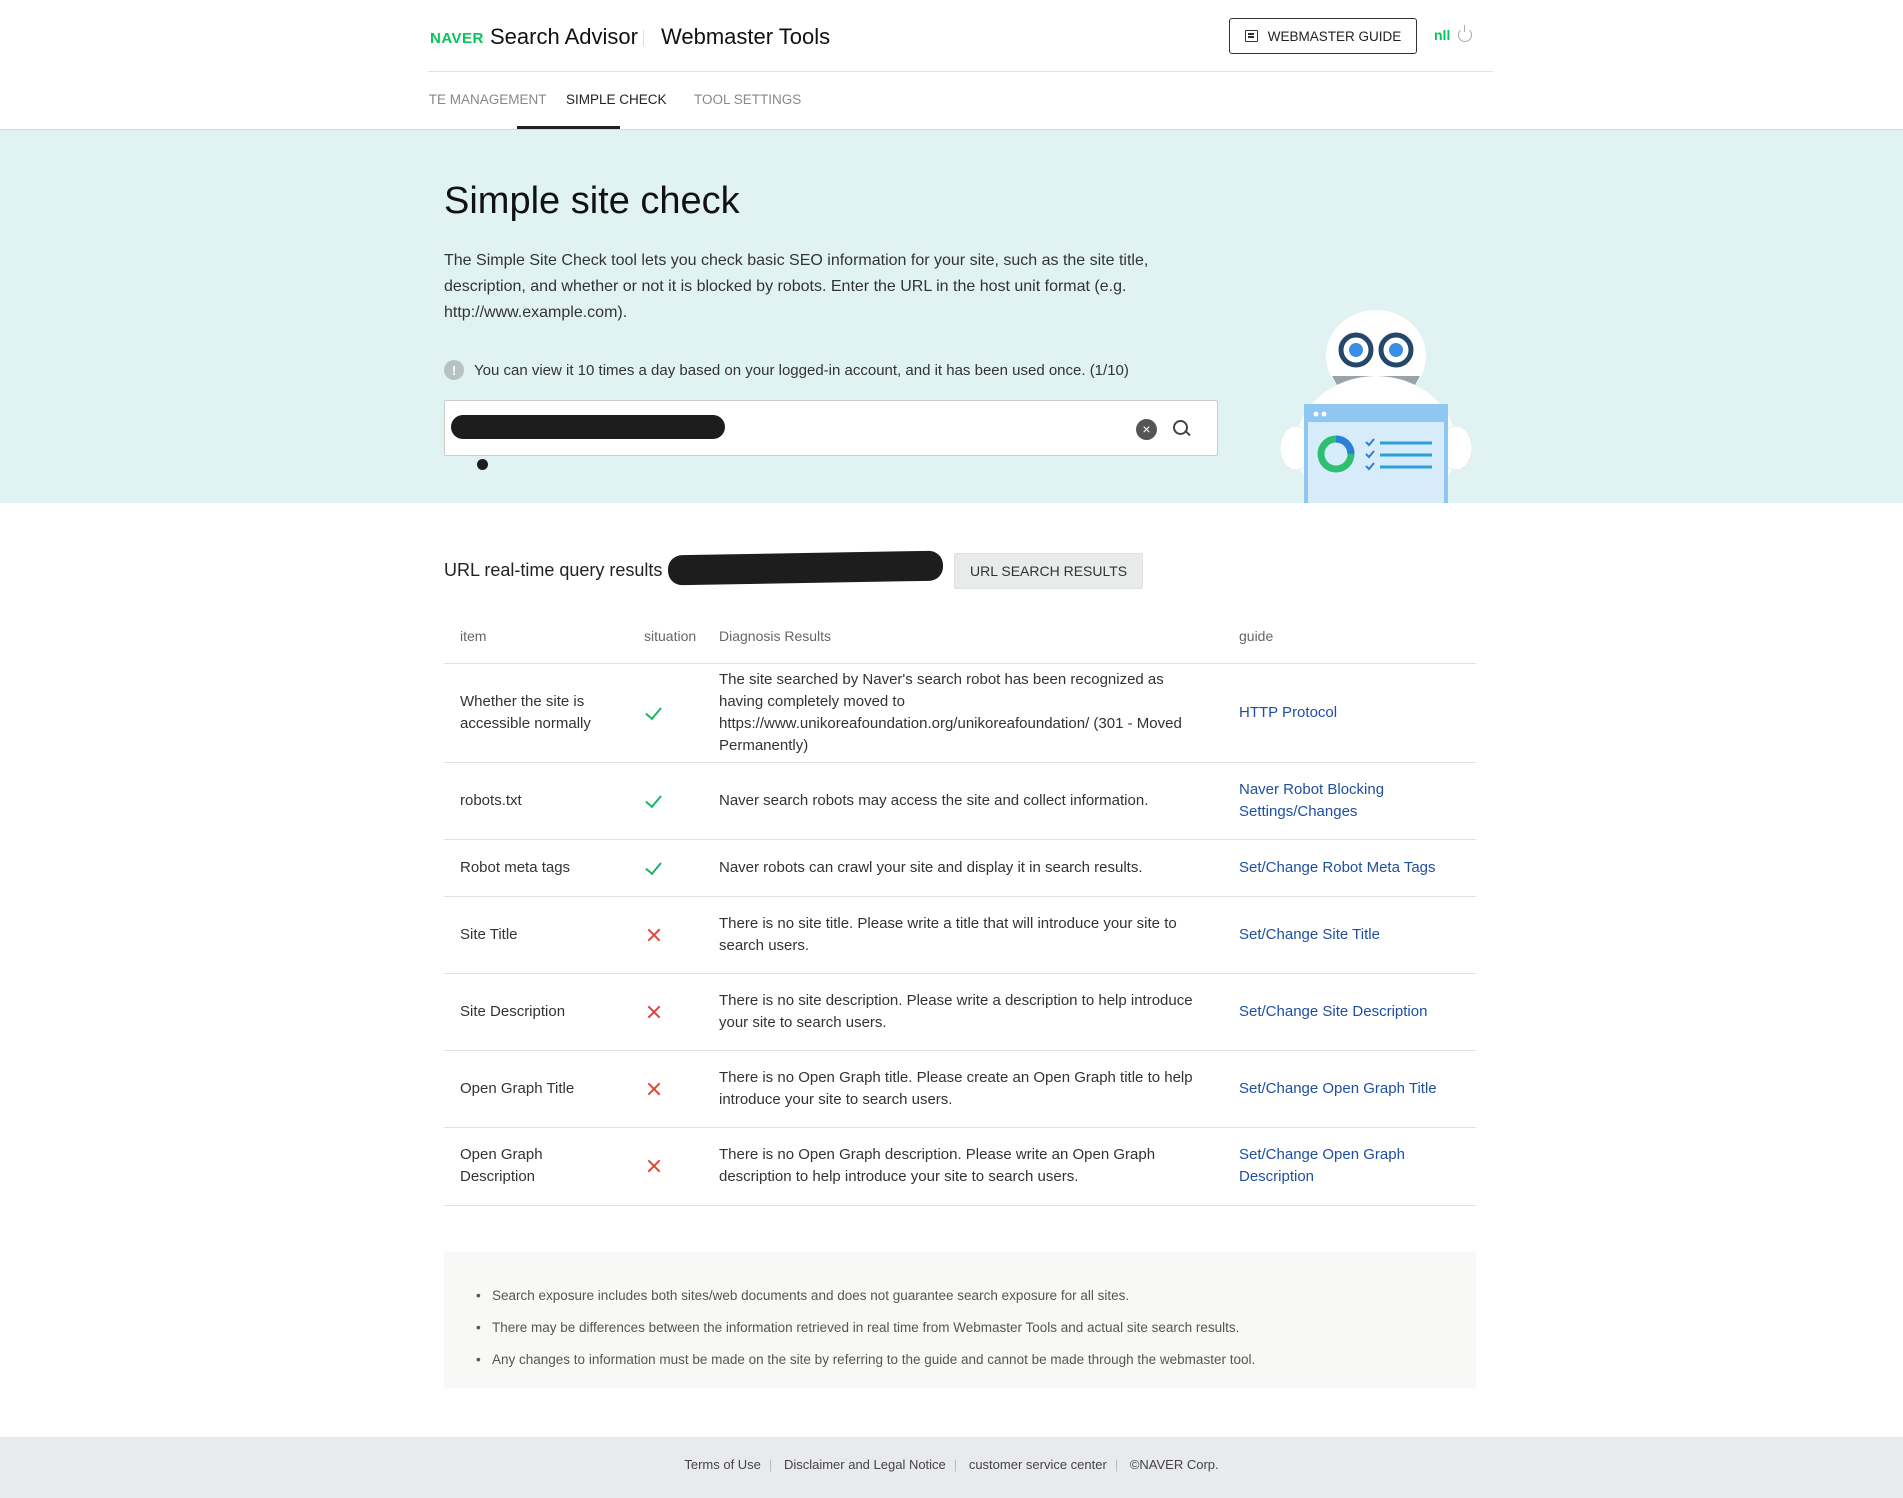 Image resolution: width=1903 pixels, height=1498 pixels. What do you see at coordinates (722, 1464) in the screenshot?
I see `footer-link-terms: Terms of Use` at bounding box center [722, 1464].